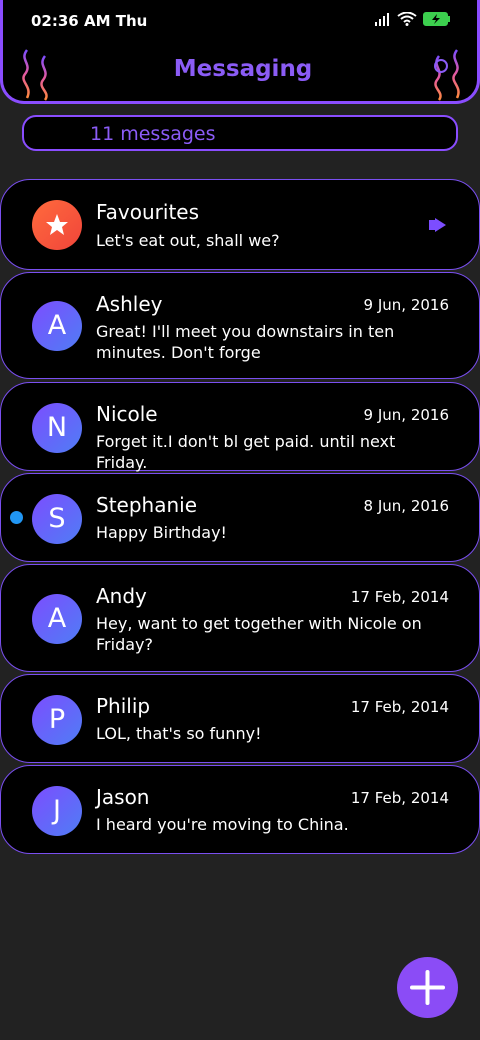 The width and height of the screenshot is (480, 1040). Describe the element at coordinates (147, 505) in the screenshot. I see `conversation-name: Stephanie` at that location.